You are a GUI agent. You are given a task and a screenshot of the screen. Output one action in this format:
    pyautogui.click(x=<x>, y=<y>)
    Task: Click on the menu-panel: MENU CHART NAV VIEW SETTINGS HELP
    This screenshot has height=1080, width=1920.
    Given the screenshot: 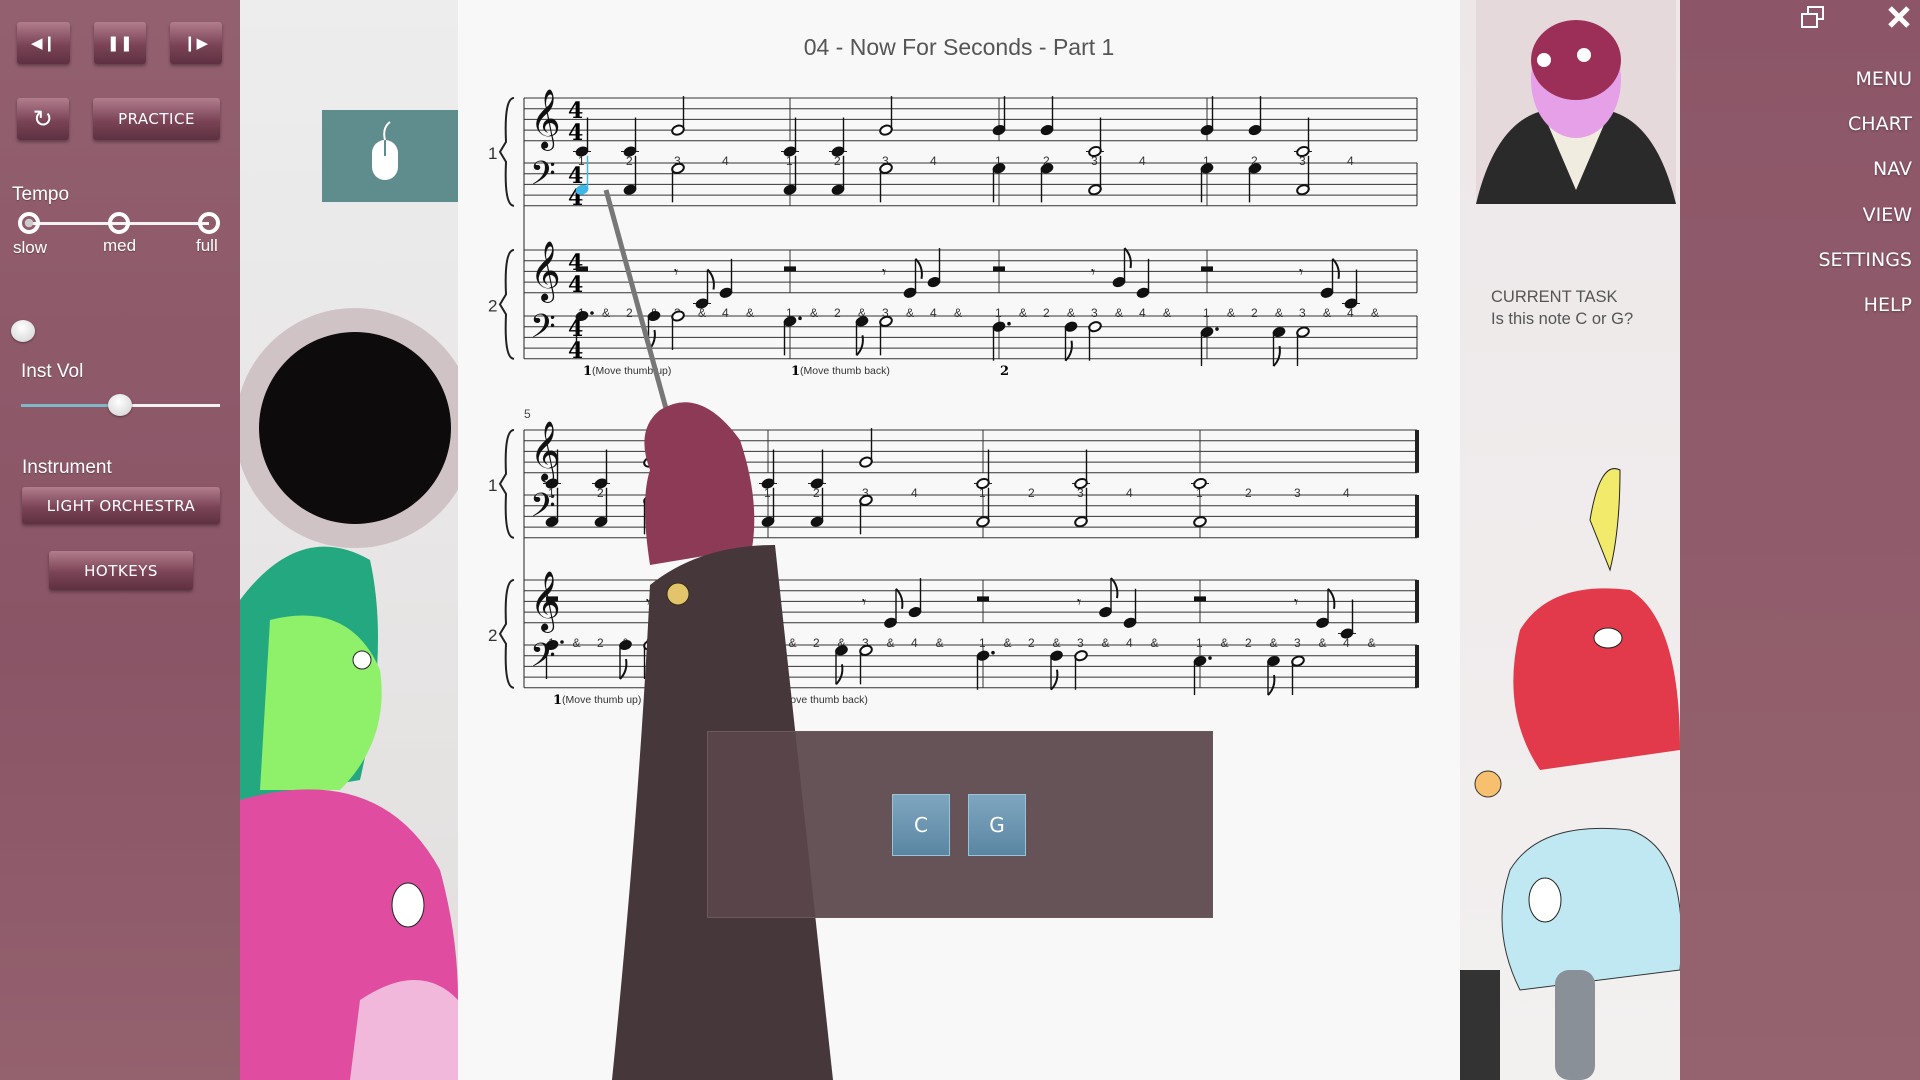 What is the action you would take?
    pyautogui.click(x=1800, y=540)
    